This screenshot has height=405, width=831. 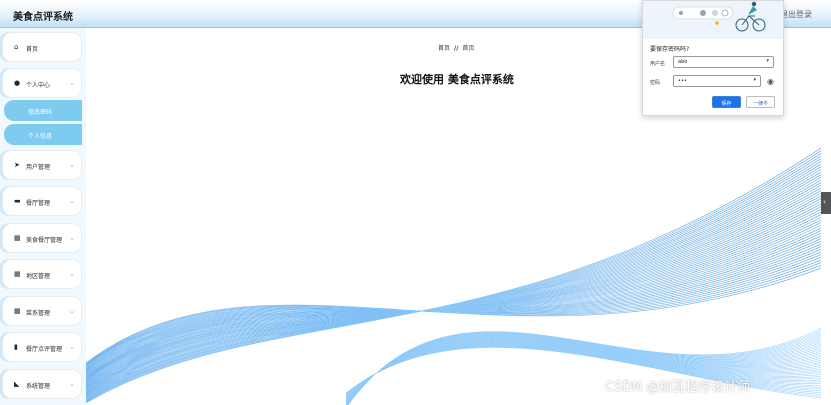 I want to click on password-select: ••• ▾, so click(x=717, y=81).